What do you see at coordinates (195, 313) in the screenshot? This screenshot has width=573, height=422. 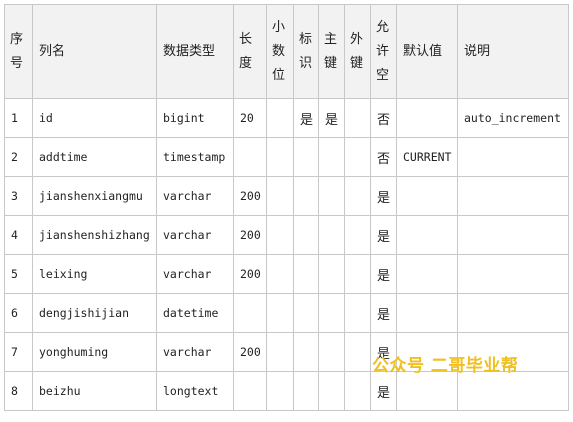 I see `table-cell: datetime` at bounding box center [195, 313].